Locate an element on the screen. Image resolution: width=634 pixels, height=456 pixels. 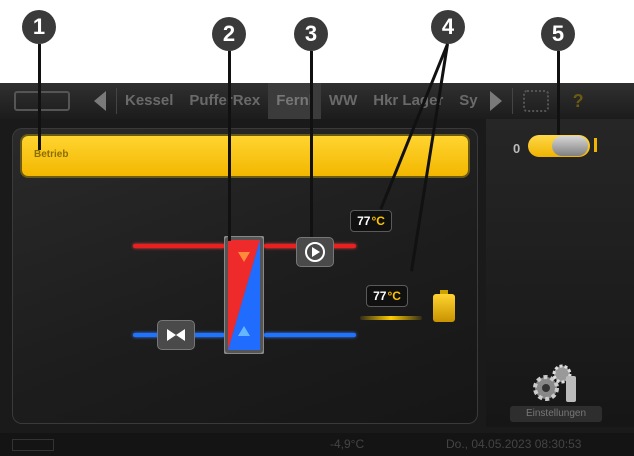
menu-icon is located at coordinates (42, 101).